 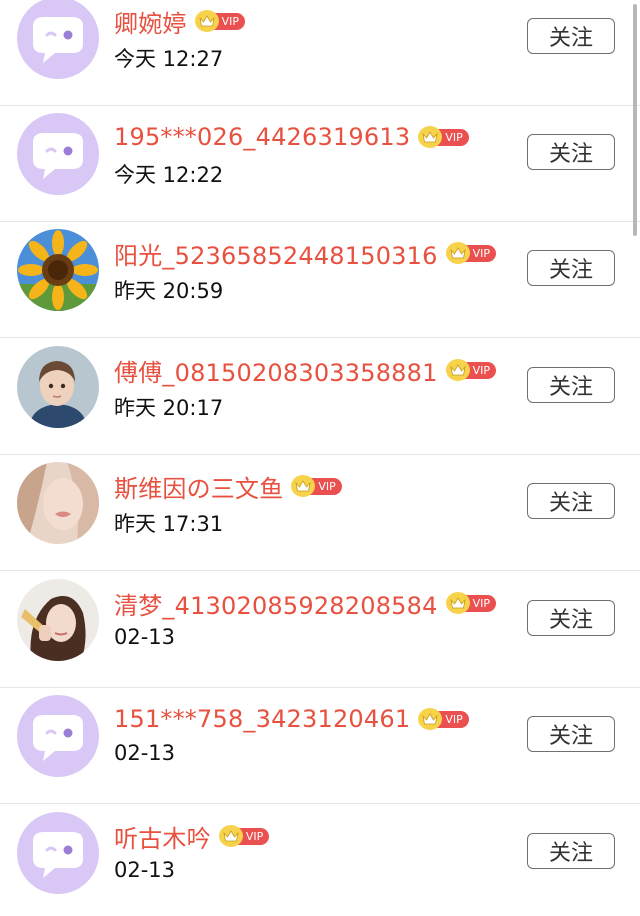 I want to click on timestamp: 昨天 17:31, so click(x=169, y=524).